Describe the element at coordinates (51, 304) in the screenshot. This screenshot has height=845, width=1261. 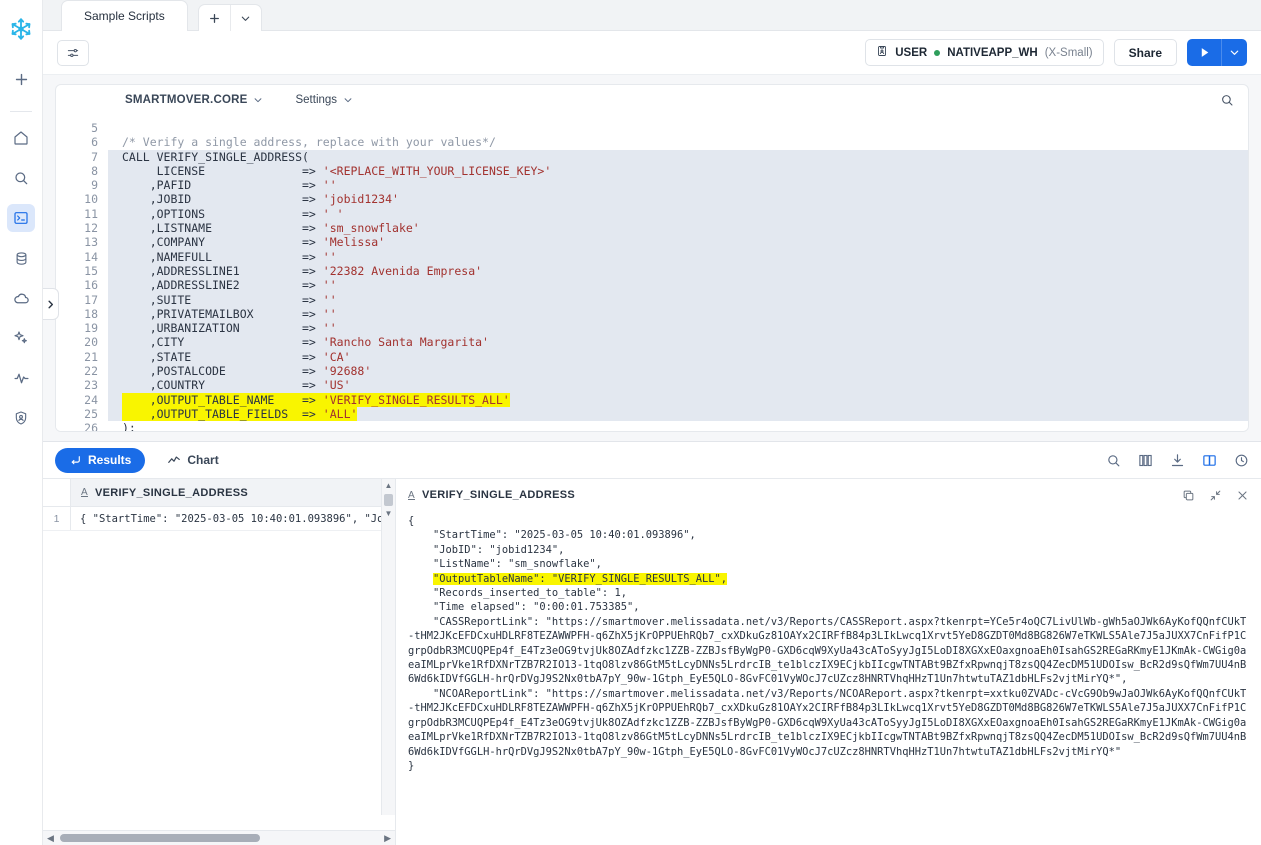
I see `expand-sidebar-handle` at that location.